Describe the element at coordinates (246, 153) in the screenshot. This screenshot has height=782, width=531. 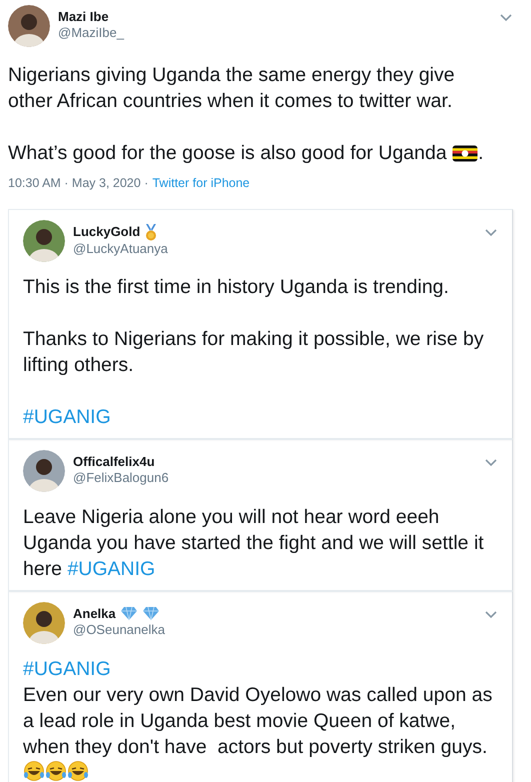
I see `tweet-text: What’s good for the goose is also good for Uganda .` at that location.